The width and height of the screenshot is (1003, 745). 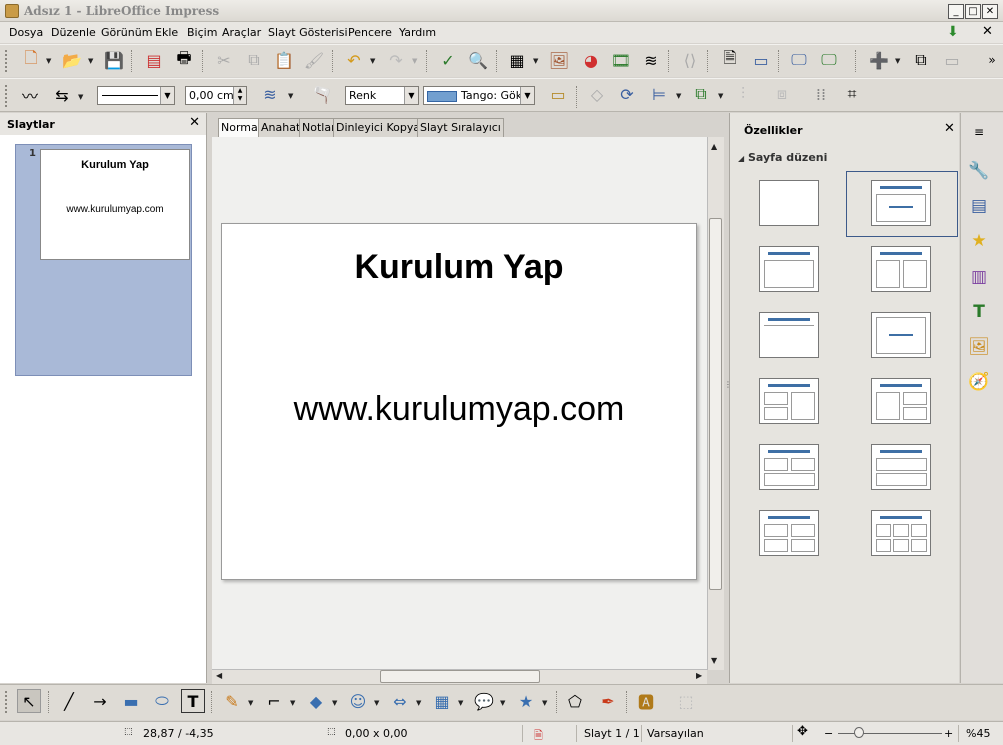 I want to click on zoom-slider-knob, so click(x=859, y=732).